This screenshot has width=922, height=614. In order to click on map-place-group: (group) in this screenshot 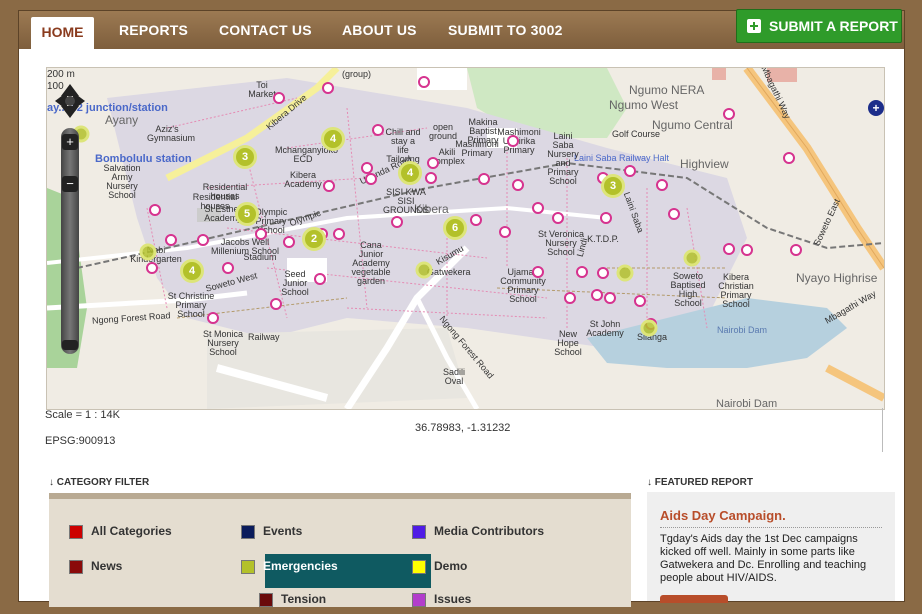, I will do `click(357, 74)`.